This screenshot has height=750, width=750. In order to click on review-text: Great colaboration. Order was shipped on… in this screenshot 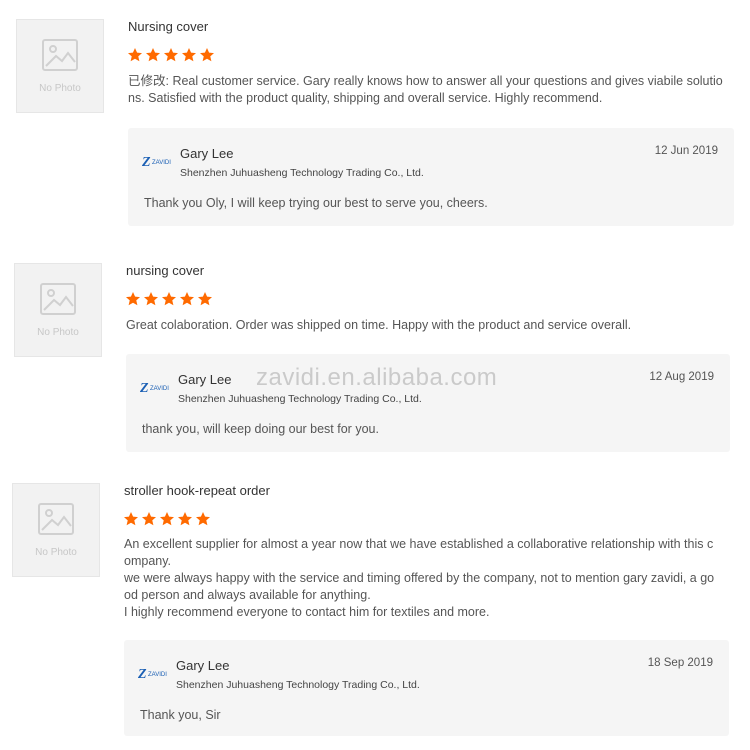, I will do `click(378, 325)`.